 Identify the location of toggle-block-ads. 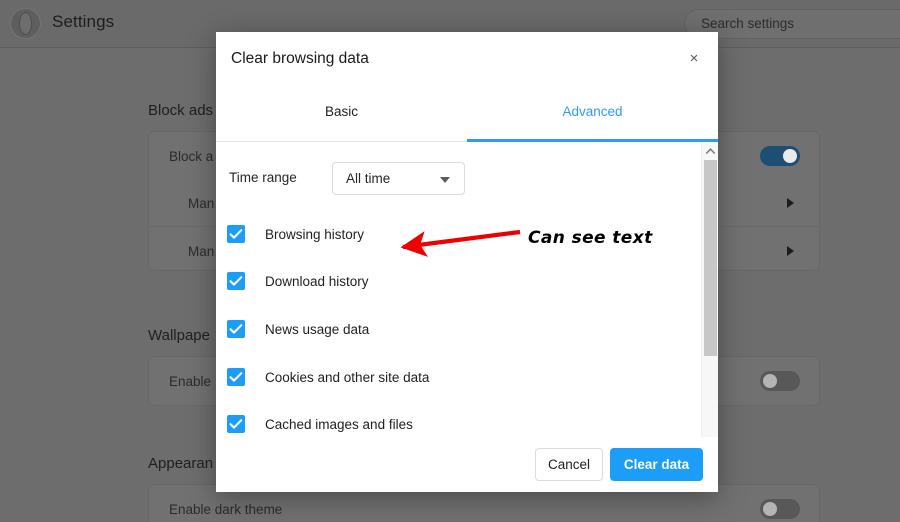
(780, 156).